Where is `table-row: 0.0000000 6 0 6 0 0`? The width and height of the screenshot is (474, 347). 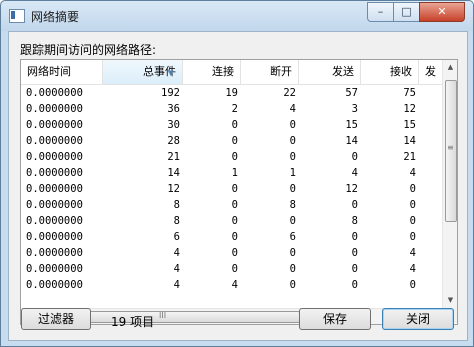
table-row: 0.0000000 6 0 6 0 0 is located at coordinates (231, 237).